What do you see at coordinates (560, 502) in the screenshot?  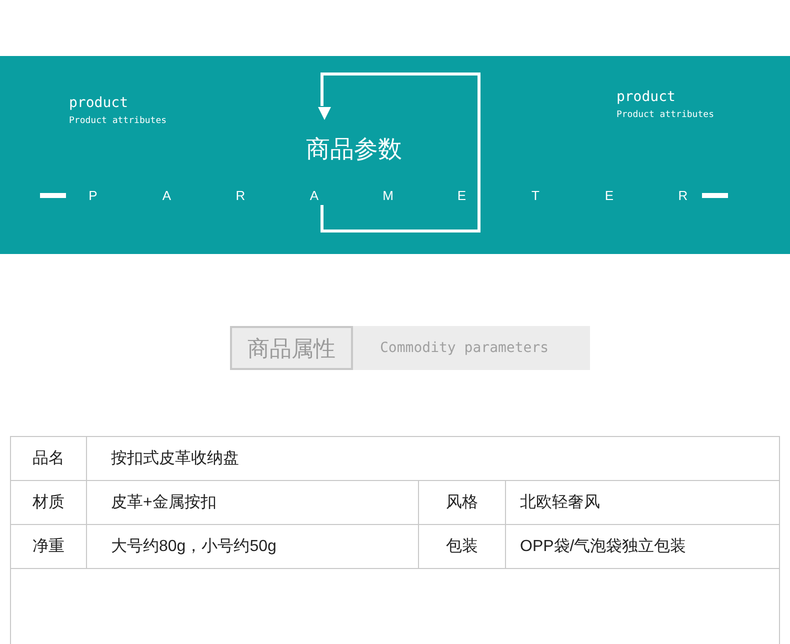 I see `value-cell-text: 北欧轻奢风` at bounding box center [560, 502].